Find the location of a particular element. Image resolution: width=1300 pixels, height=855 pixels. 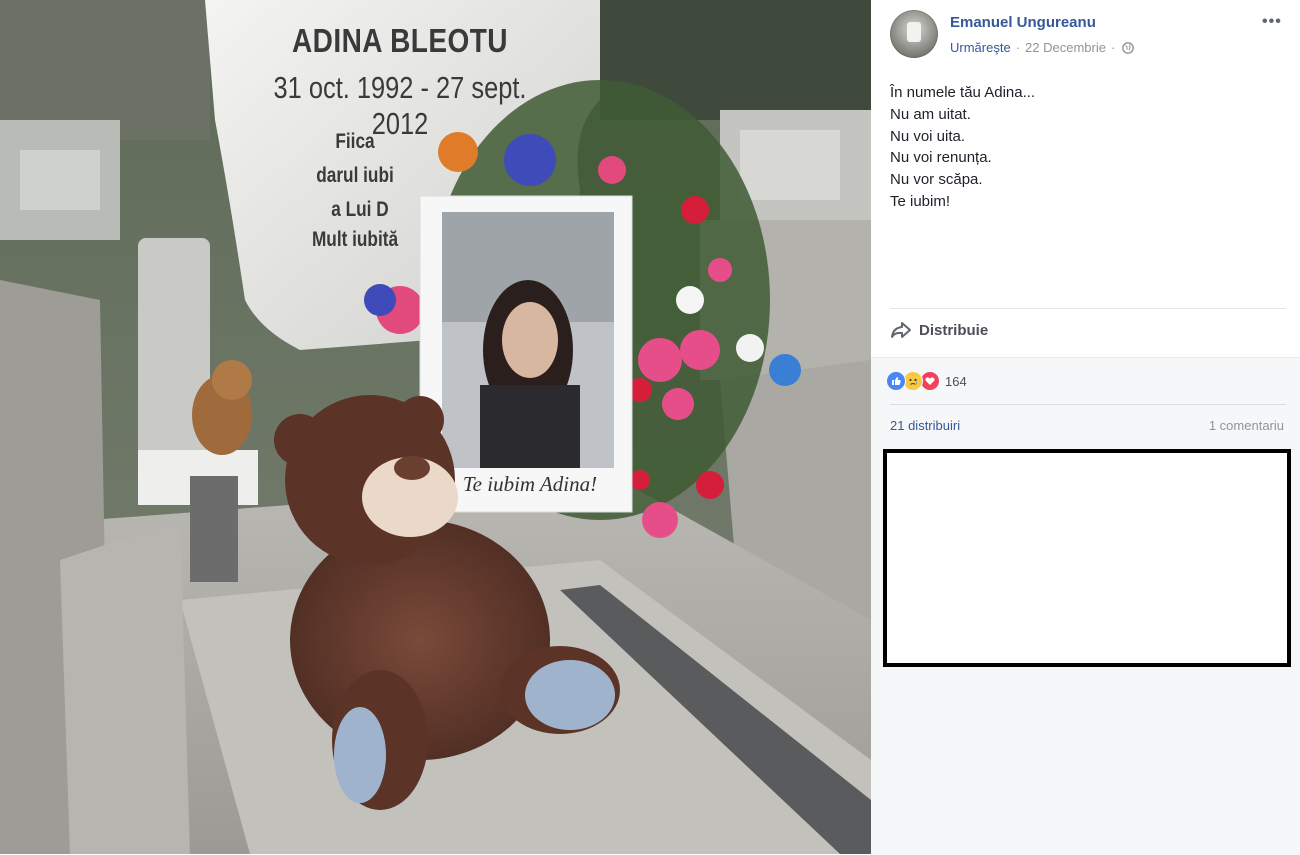

headstone-line: Fiica is located at coordinates (355, 141).